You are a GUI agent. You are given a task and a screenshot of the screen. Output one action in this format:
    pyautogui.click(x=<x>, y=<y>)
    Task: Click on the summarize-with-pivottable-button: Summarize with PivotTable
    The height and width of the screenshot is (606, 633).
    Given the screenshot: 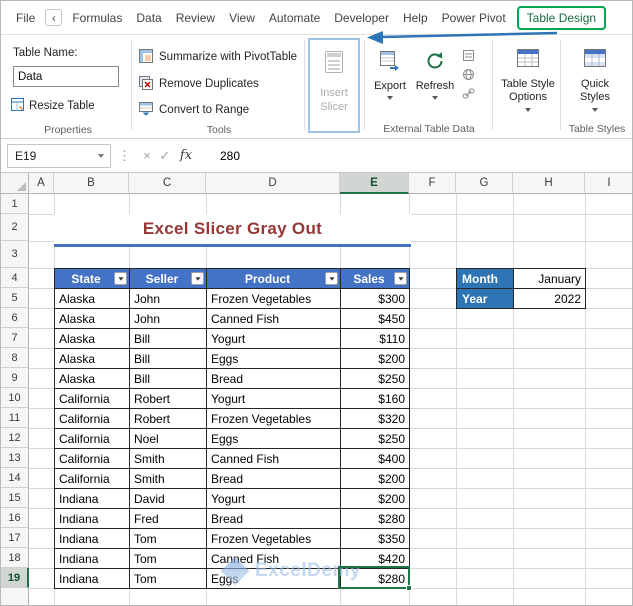 What is the action you would take?
    pyautogui.click(x=218, y=57)
    